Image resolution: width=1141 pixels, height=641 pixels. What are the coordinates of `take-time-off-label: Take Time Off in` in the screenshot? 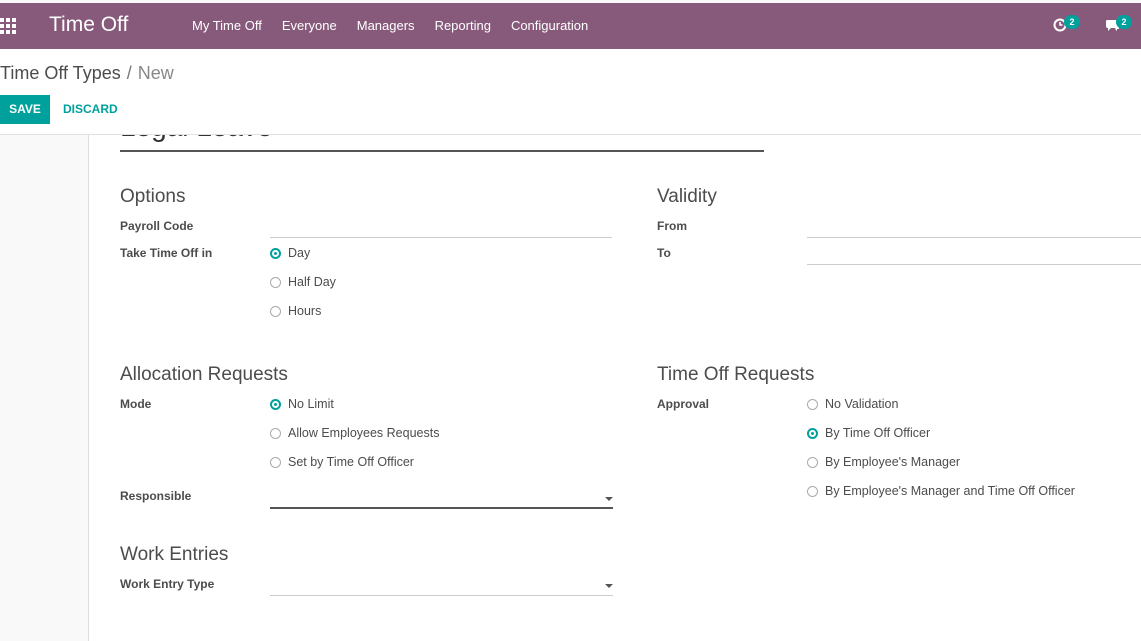 It's located at (166, 253).